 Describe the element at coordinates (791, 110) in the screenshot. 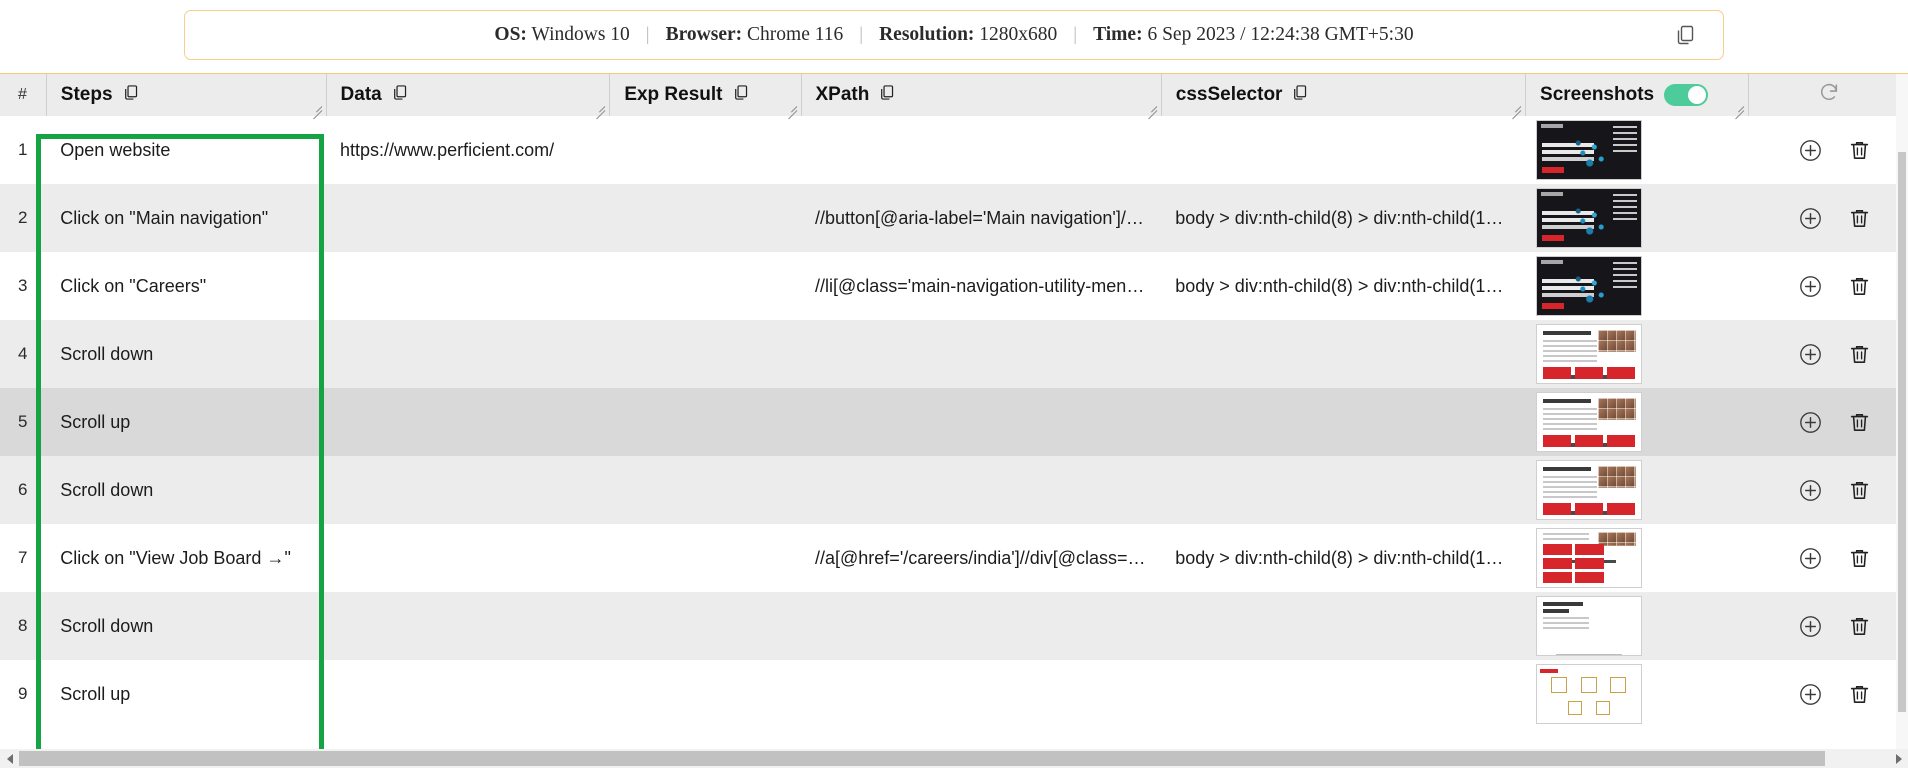

I see `column-resize-handle-exp-result` at that location.